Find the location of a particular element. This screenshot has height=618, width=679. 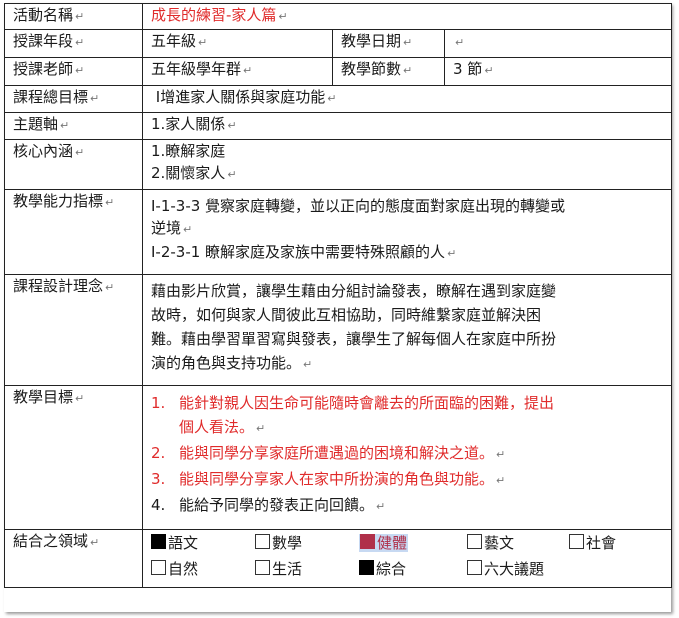

objective-item: 2. 能與同學分享家庭所遭遇過的困境和解決之道。 ↵ is located at coordinates (328, 453).